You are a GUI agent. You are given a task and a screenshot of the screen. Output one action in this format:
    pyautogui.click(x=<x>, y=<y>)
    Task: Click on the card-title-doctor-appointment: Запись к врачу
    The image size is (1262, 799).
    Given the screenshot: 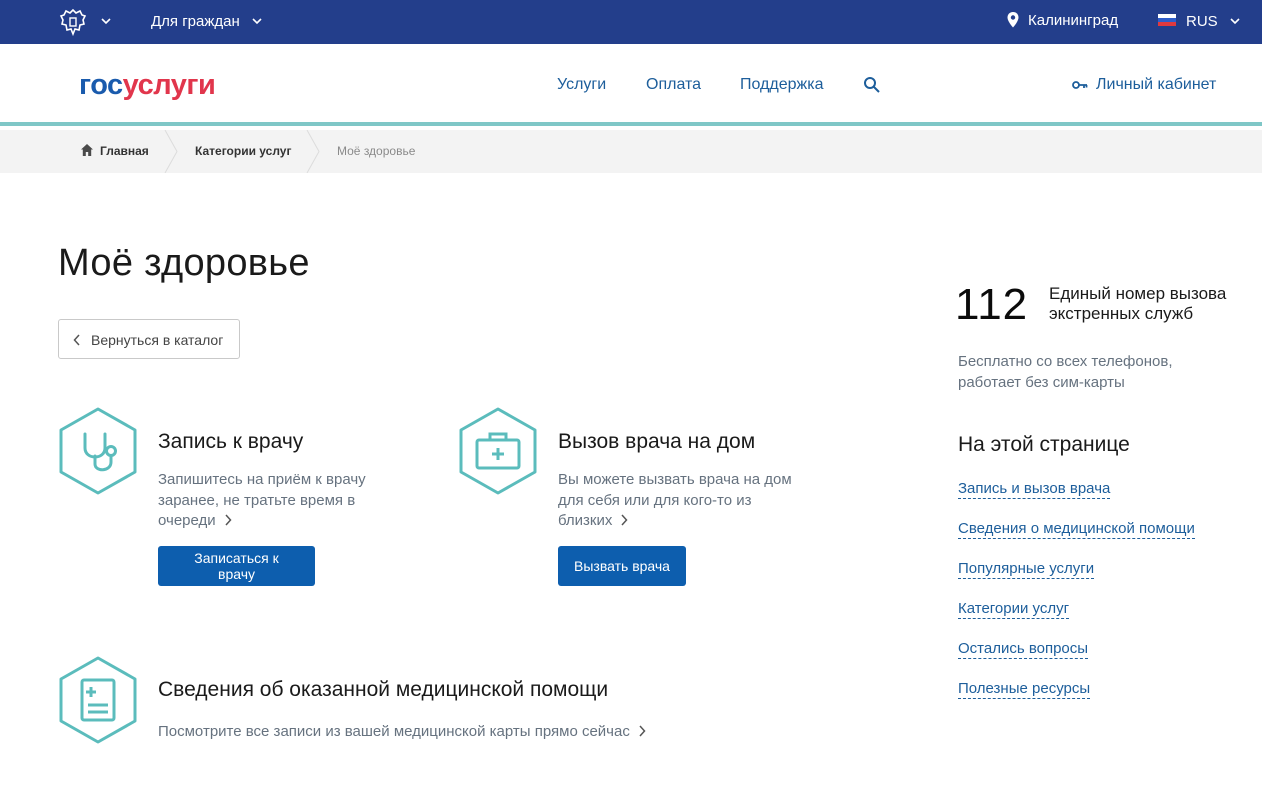 What is the action you would take?
    pyautogui.click(x=231, y=441)
    